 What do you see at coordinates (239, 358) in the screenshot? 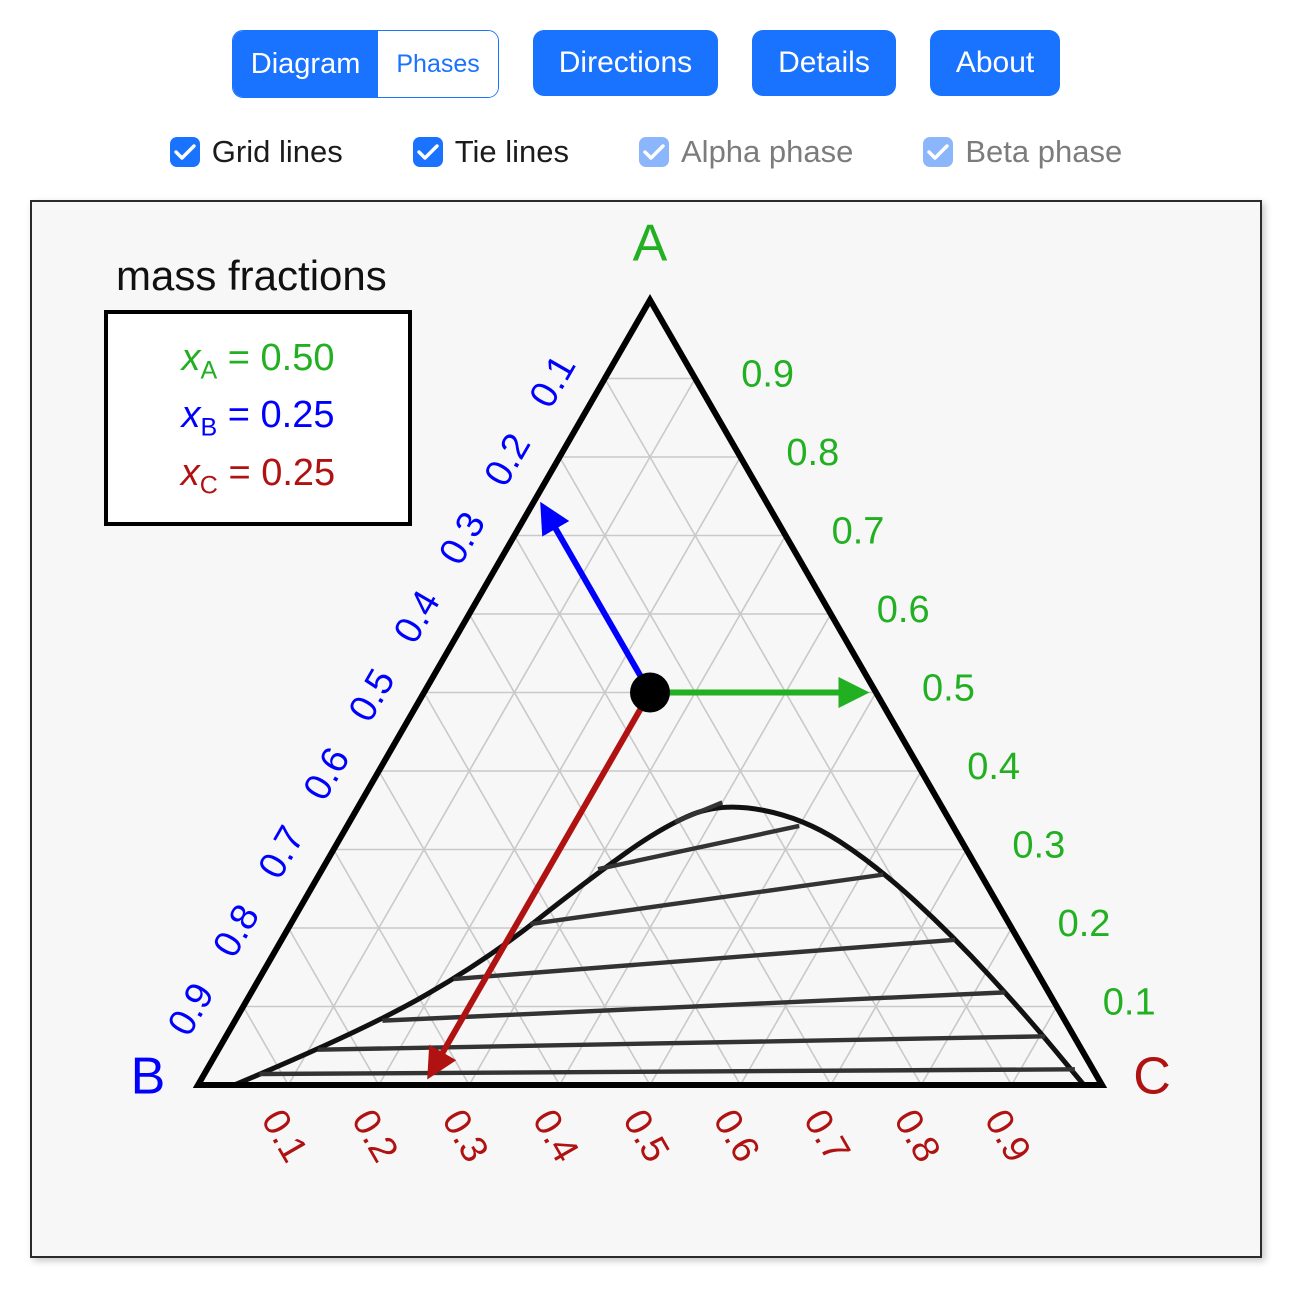
I see `equals-a: =` at bounding box center [239, 358].